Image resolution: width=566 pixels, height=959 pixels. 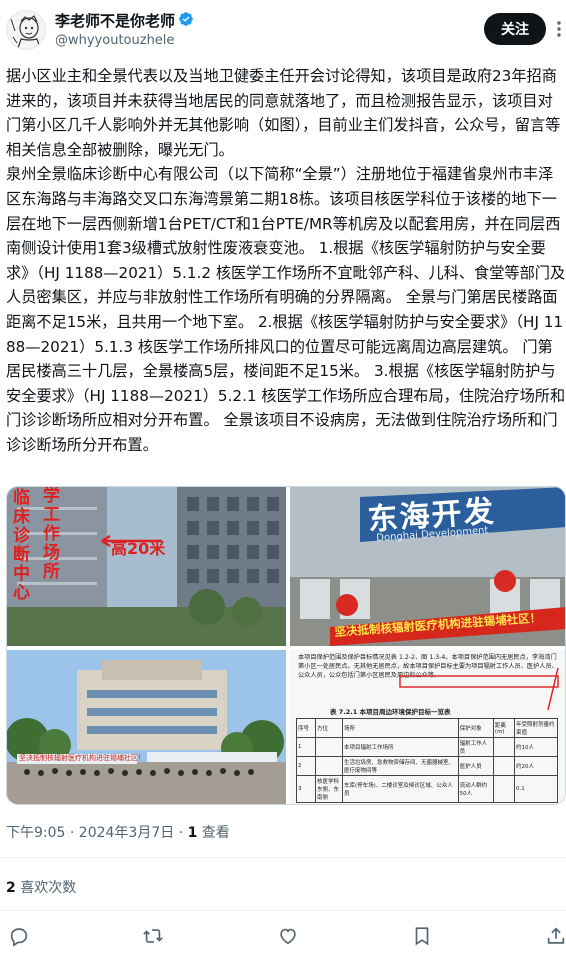 What do you see at coordinates (422, 936) in the screenshot?
I see `bookmark-icon` at bounding box center [422, 936].